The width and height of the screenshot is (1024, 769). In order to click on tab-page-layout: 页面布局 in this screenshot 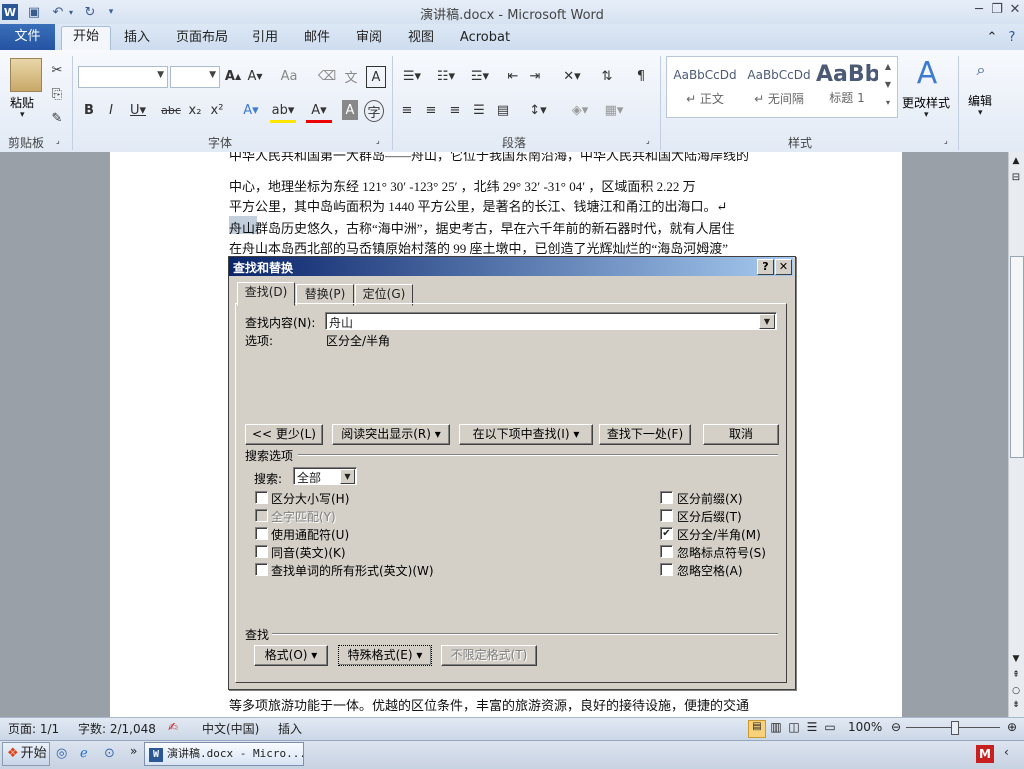, I will do `click(202, 39)`.